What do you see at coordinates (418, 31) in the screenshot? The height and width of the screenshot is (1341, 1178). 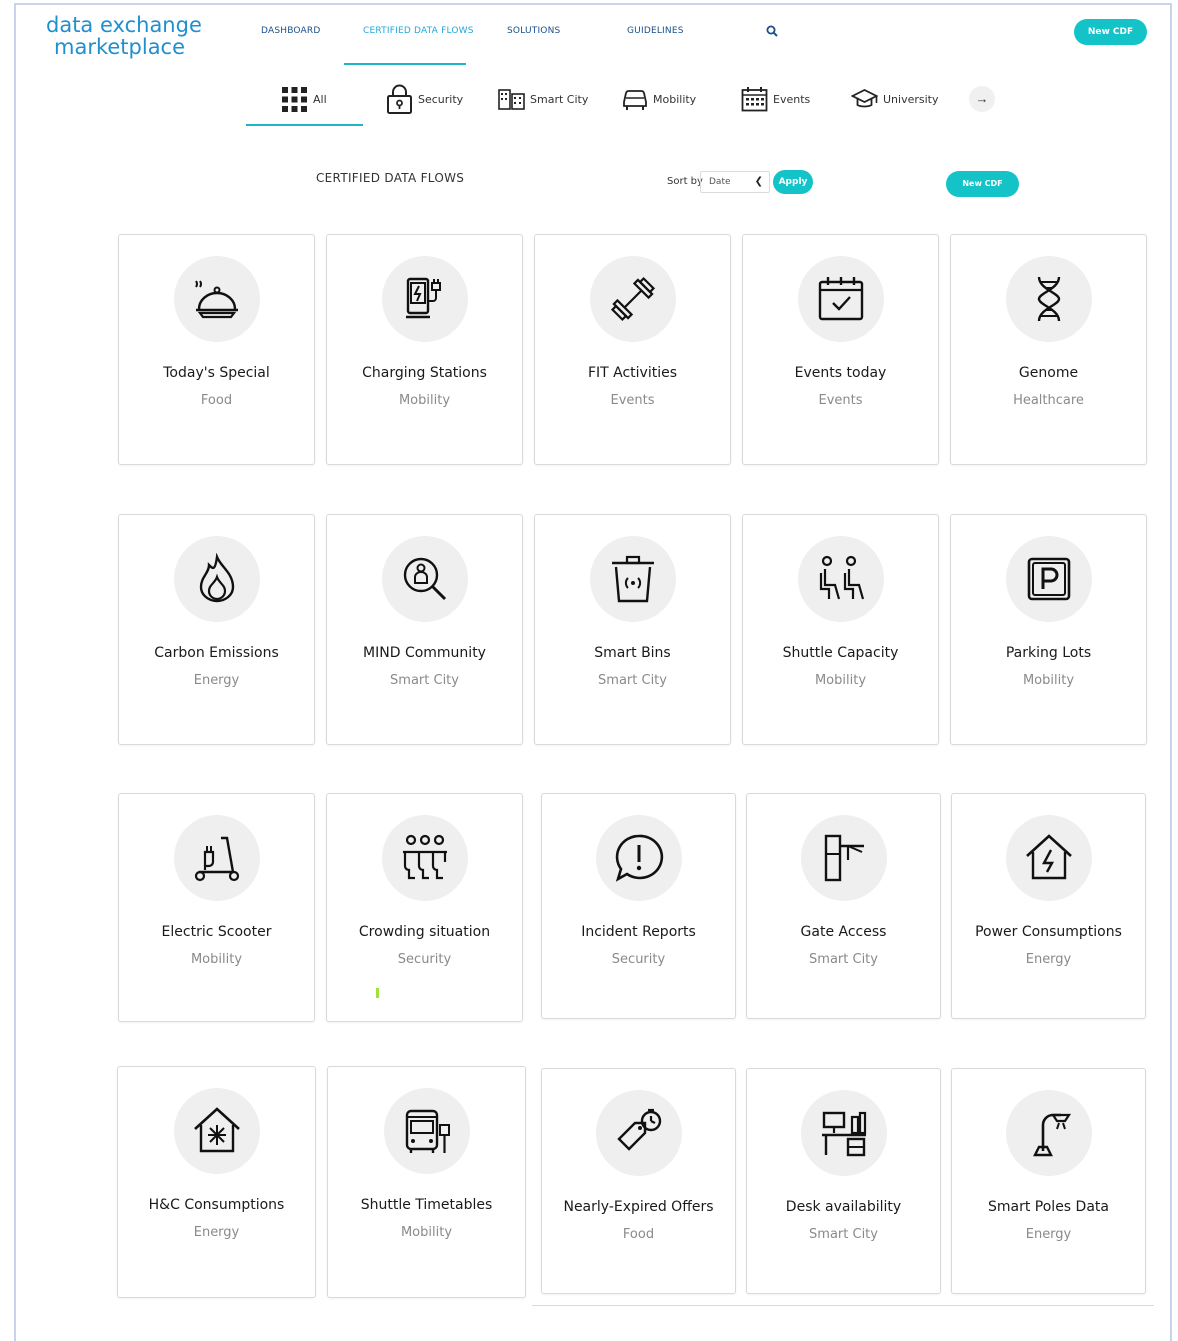 I see `nav-certified-data-flows: CERTIFIED DATA FLOWS` at bounding box center [418, 31].